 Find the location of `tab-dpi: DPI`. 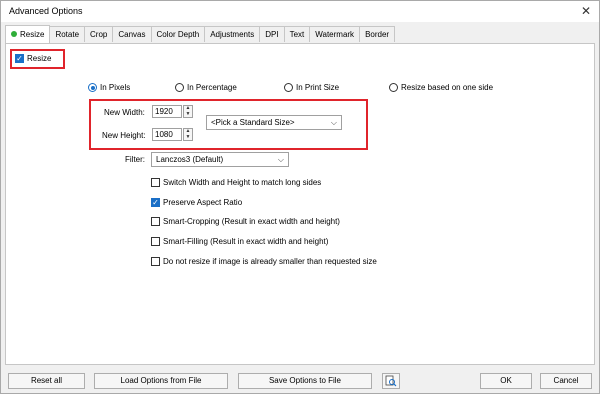

tab-dpi: DPI is located at coordinates (272, 34).